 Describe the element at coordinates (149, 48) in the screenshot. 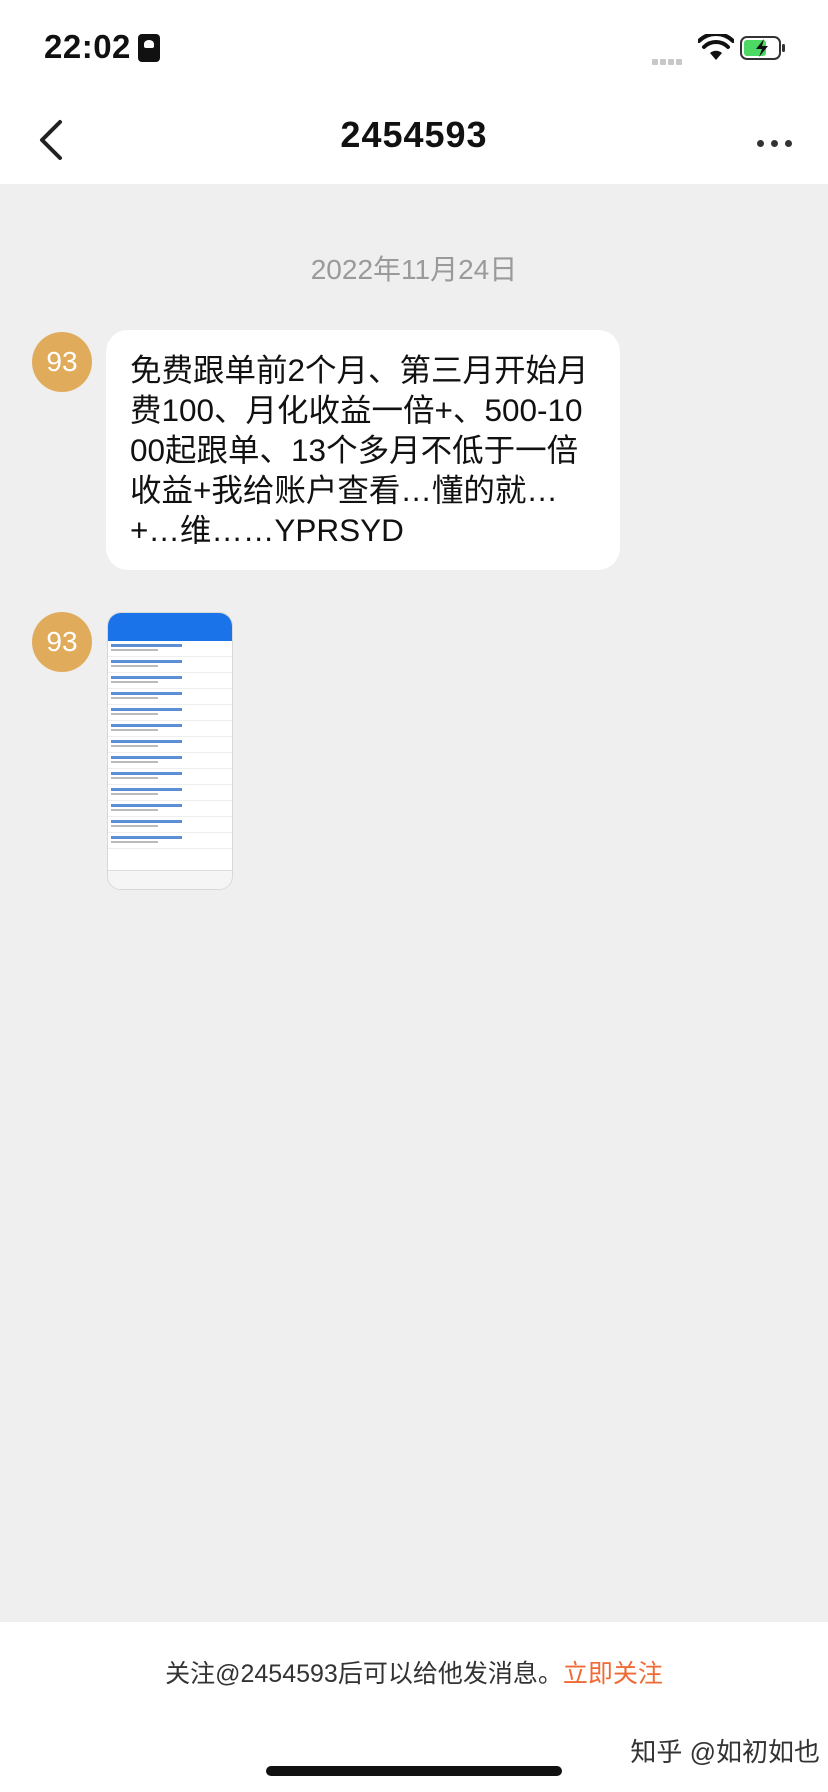

I see `sim-icon` at that location.